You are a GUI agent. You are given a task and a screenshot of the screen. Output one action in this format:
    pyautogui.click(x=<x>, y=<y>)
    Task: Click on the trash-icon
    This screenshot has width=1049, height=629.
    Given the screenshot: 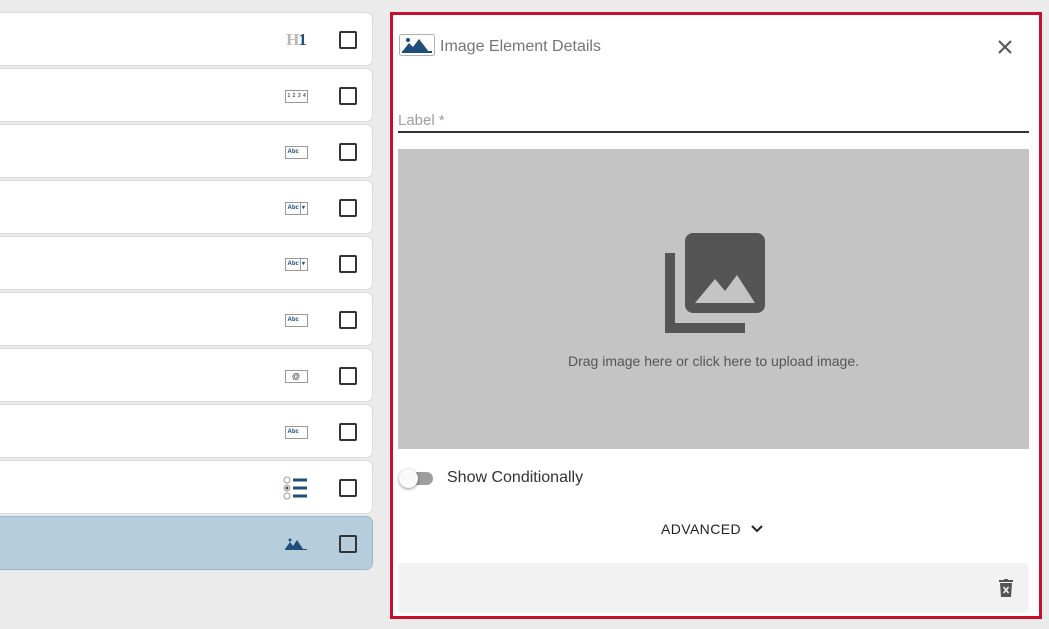 What is the action you would take?
    pyautogui.click(x=1006, y=588)
    